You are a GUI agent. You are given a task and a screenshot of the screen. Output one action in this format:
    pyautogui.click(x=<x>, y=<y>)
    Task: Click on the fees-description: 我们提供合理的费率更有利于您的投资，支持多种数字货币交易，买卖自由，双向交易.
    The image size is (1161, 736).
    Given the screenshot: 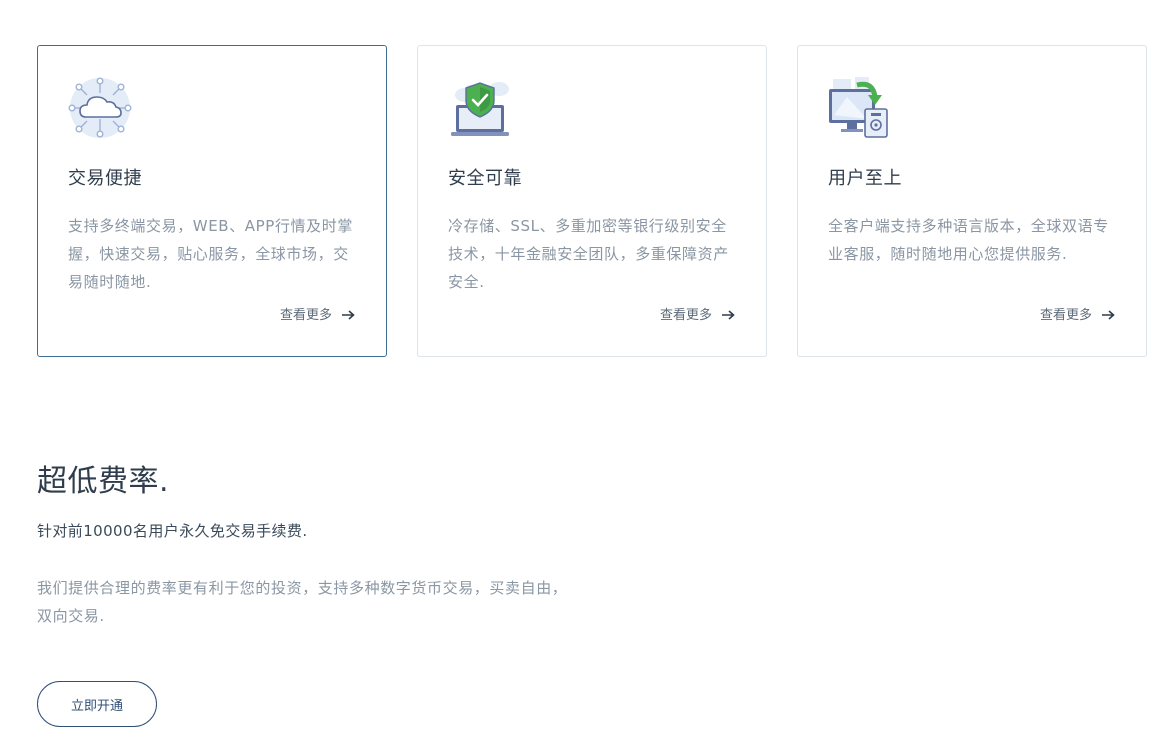 What is the action you would take?
    pyautogui.click(x=302, y=602)
    